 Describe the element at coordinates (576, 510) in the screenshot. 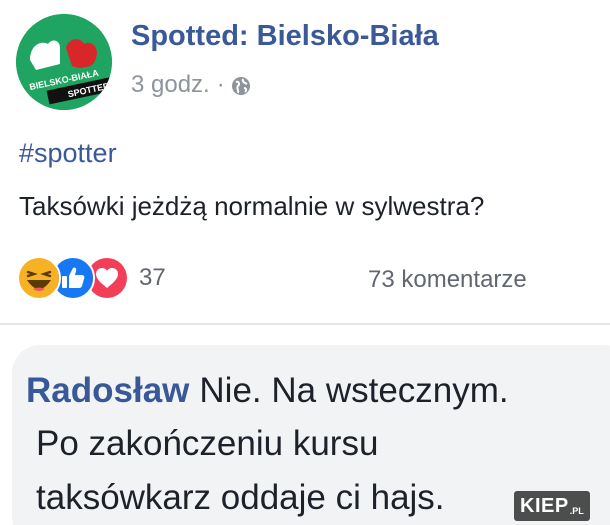

I see `watermark-suffix: .PL` at that location.